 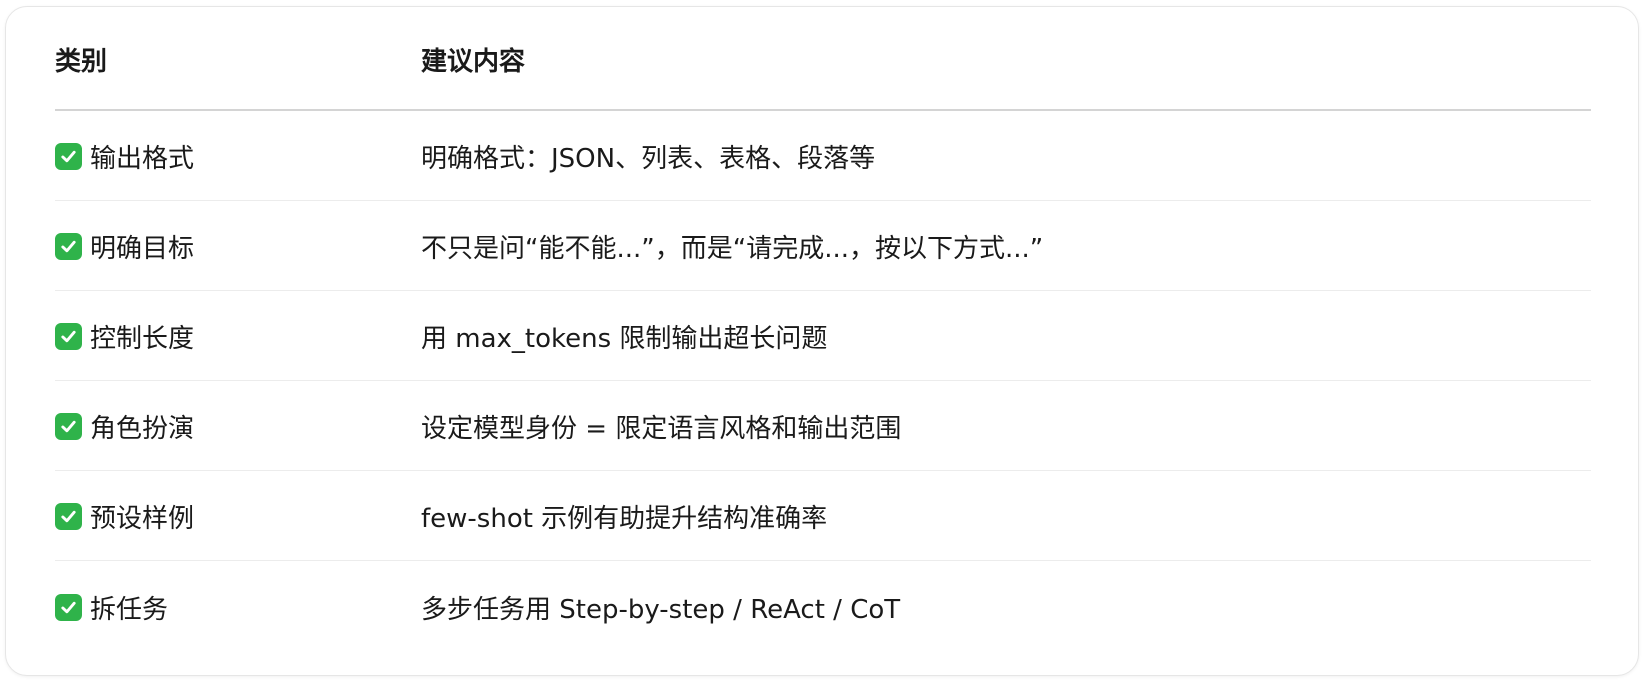 I want to click on category-cell: 角色扮演, so click(x=238, y=425).